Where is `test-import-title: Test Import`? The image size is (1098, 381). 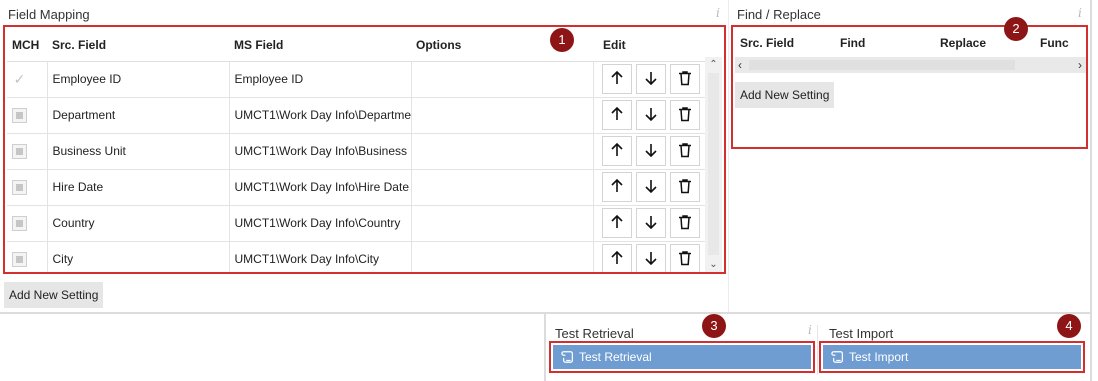 test-import-title: Test Import is located at coordinates (861, 333).